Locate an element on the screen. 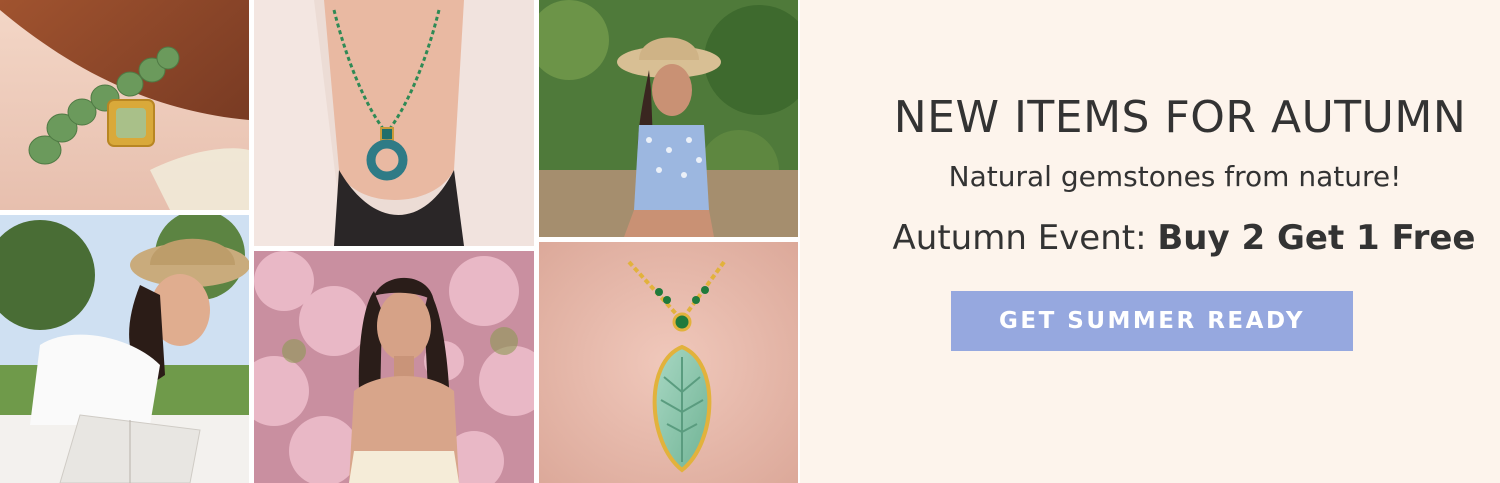  jade-bracelet-photo is located at coordinates (124, 105).